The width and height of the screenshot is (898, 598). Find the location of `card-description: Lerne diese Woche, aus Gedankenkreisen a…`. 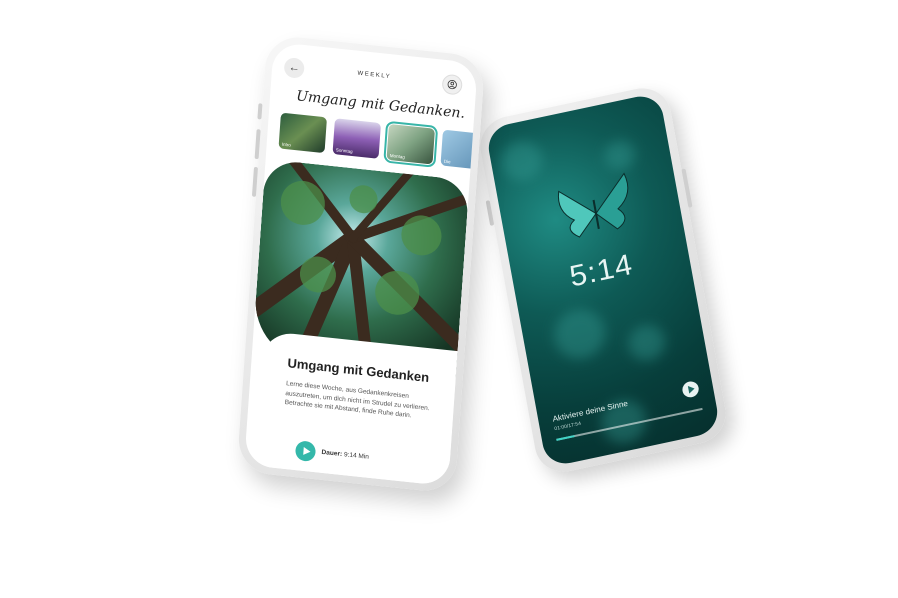

card-description: Lerne diese Woche, aus Gedankenkreisen a… is located at coordinates (357, 400).